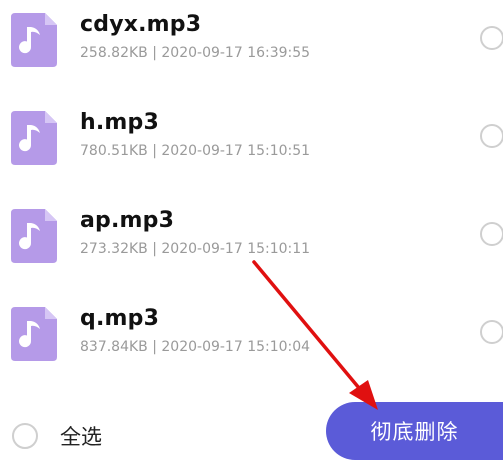 This screenshot has width=503, height=460. What do you see at coordinates (195, 347) in the screenshot?
I see `file-meta: 837.84KB | 2020-09-17 15:10:04` at bounding box center [195, 347].